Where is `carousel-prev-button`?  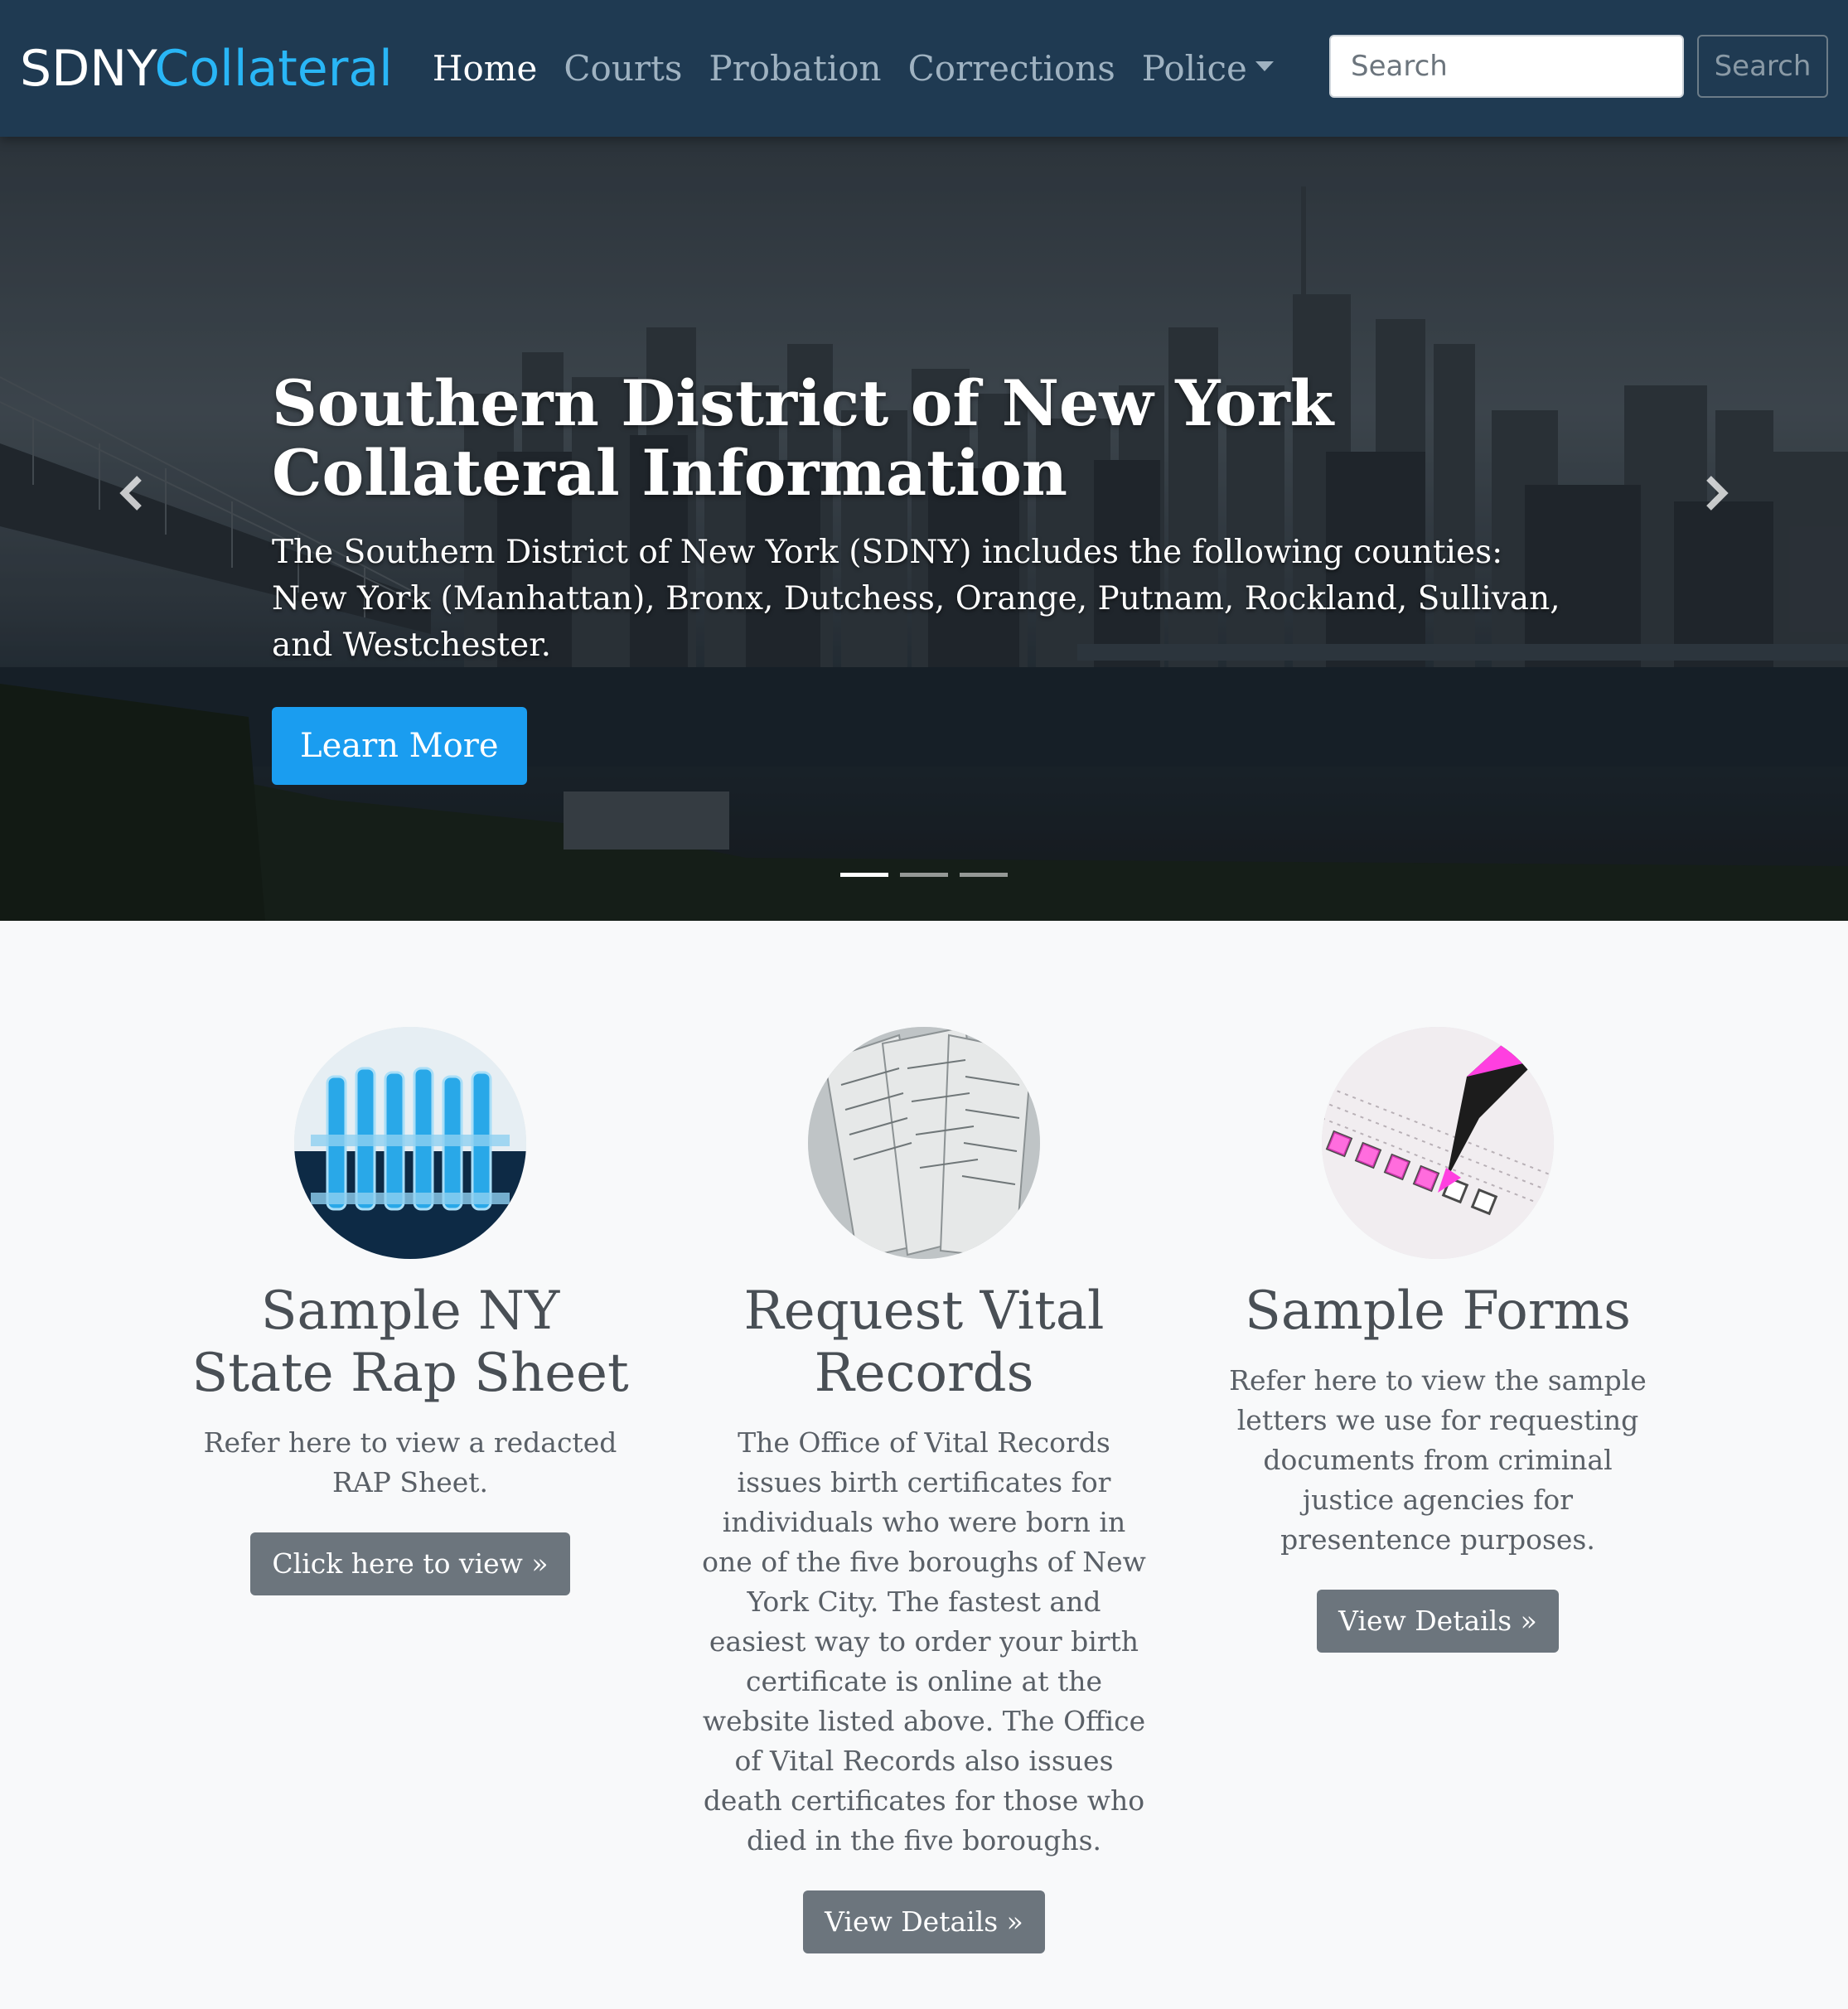
carousel-prev-button is located at coordinates (132, 493).